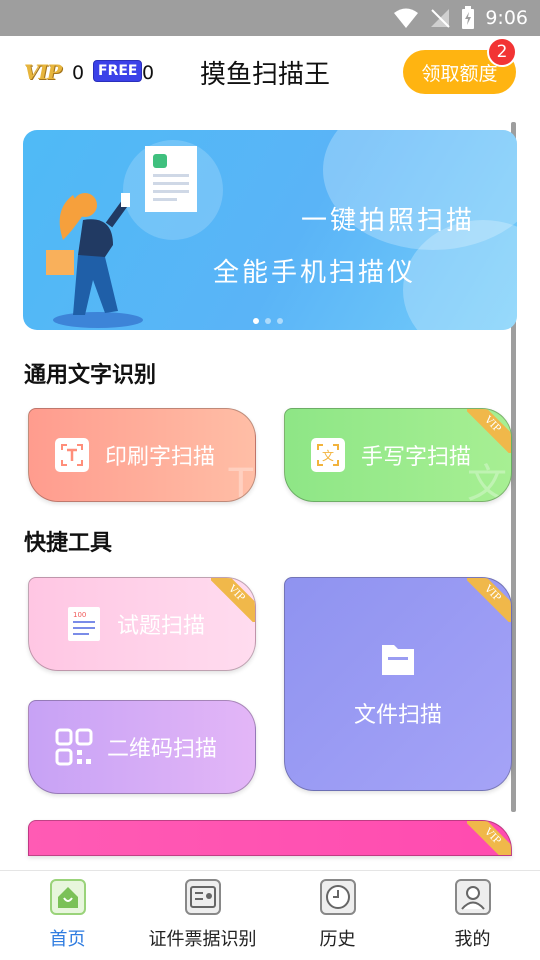  I want to click on tab-id-documents-label: 证件票据识别, so click(202, 939).